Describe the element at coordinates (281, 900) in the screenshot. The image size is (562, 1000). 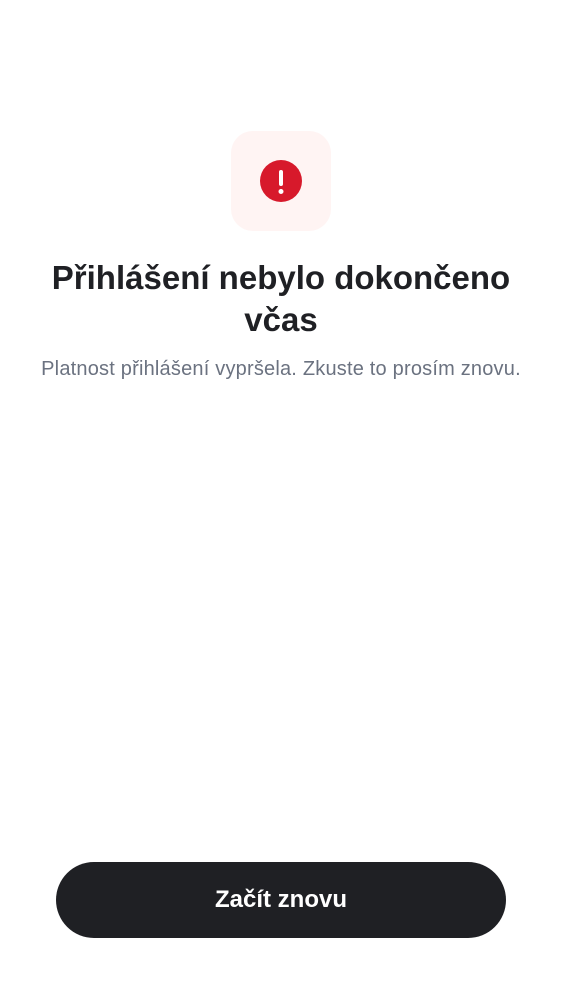
I see `restart-button: Začít znovu` at that location.